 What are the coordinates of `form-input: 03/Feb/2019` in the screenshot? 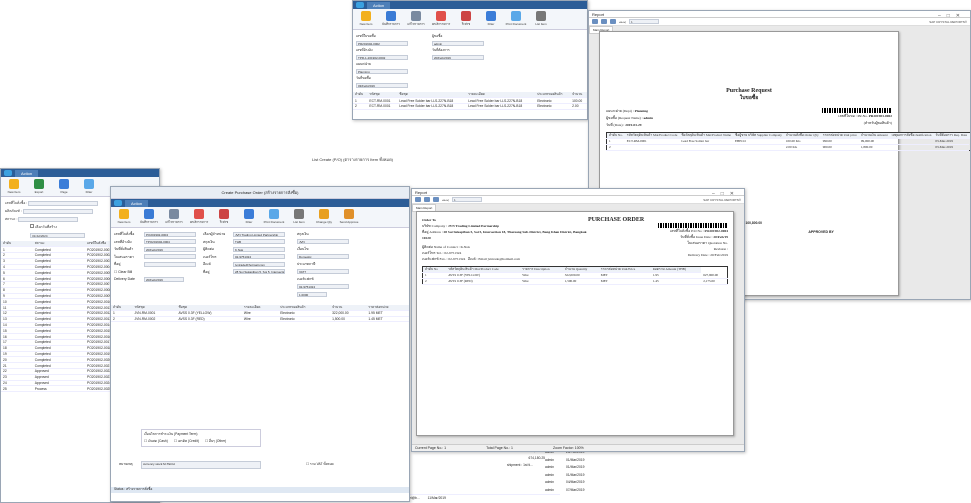 It's located at (382, 85).